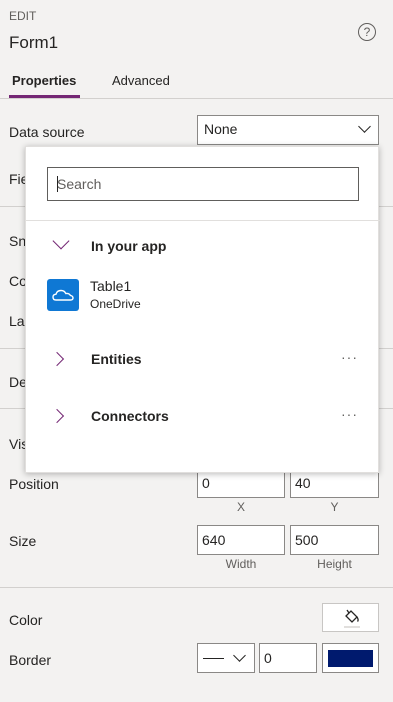  What do you see at coordinates (34, 484) in the screenshot?
I see `position-label: Position` at bounding box center [34, 484].